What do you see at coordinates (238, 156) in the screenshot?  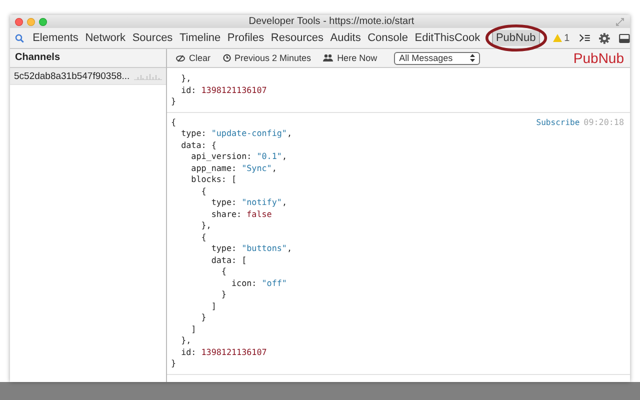 I see `code-line: api_version: "0.1",` at bounding box center [238, 156].